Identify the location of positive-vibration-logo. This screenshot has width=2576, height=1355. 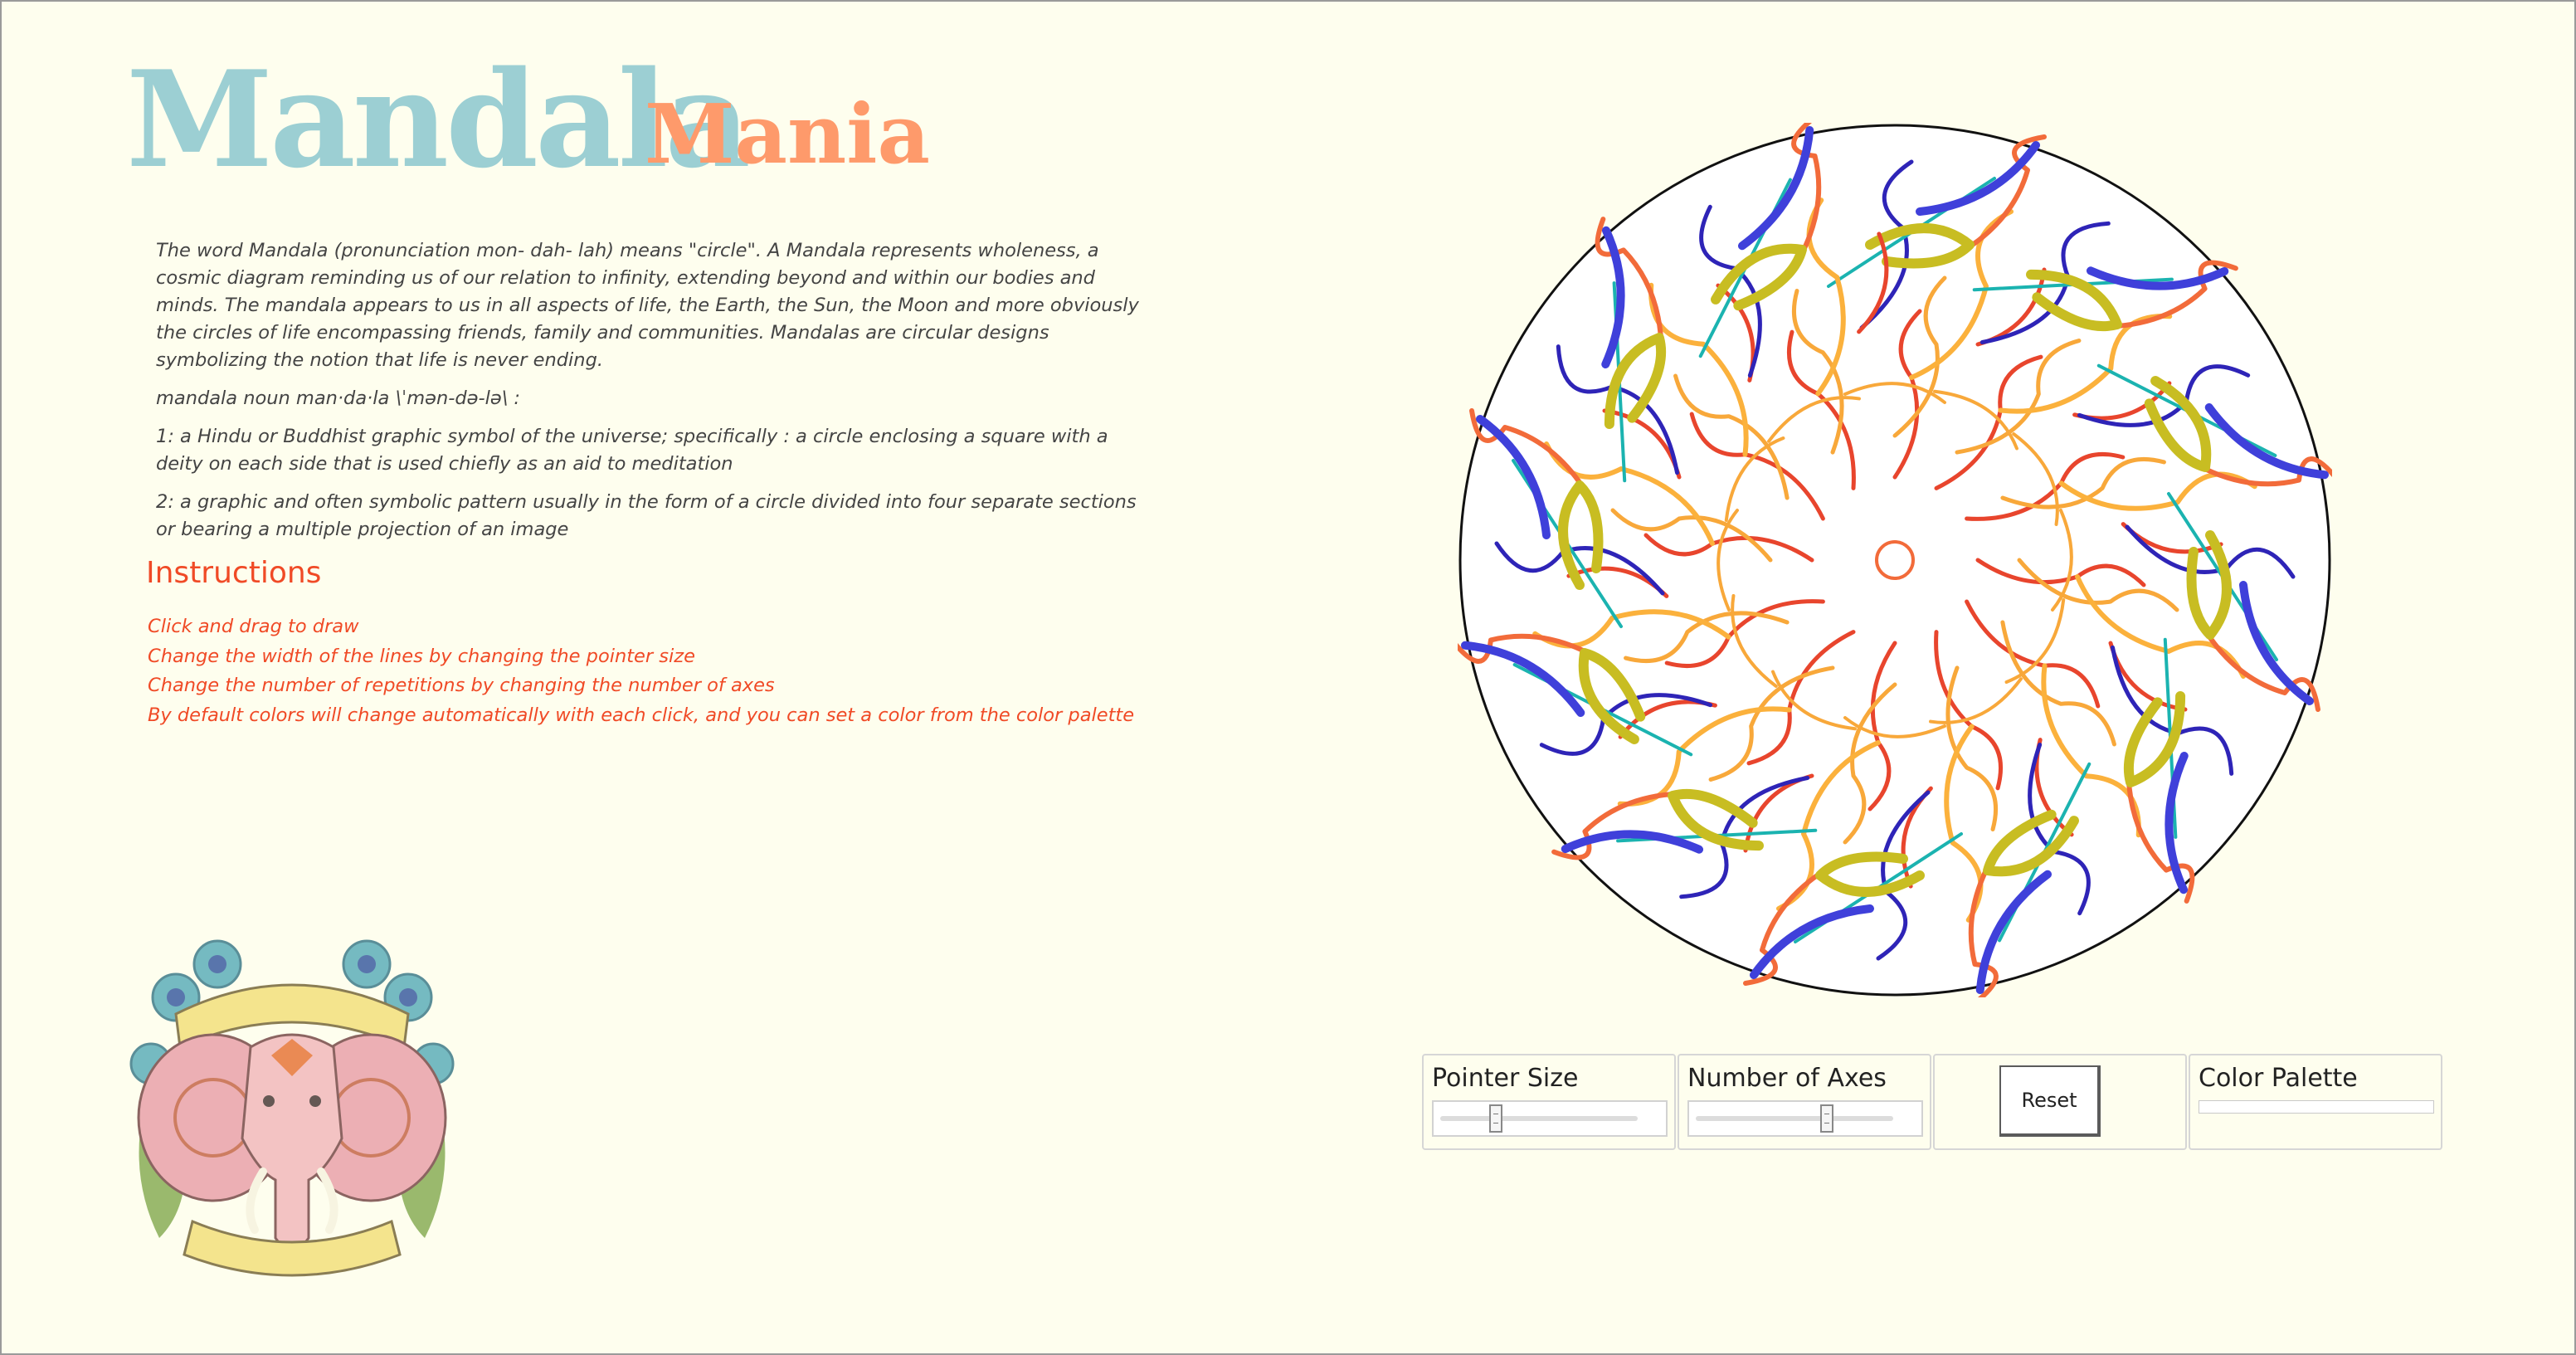
(292, 1113).